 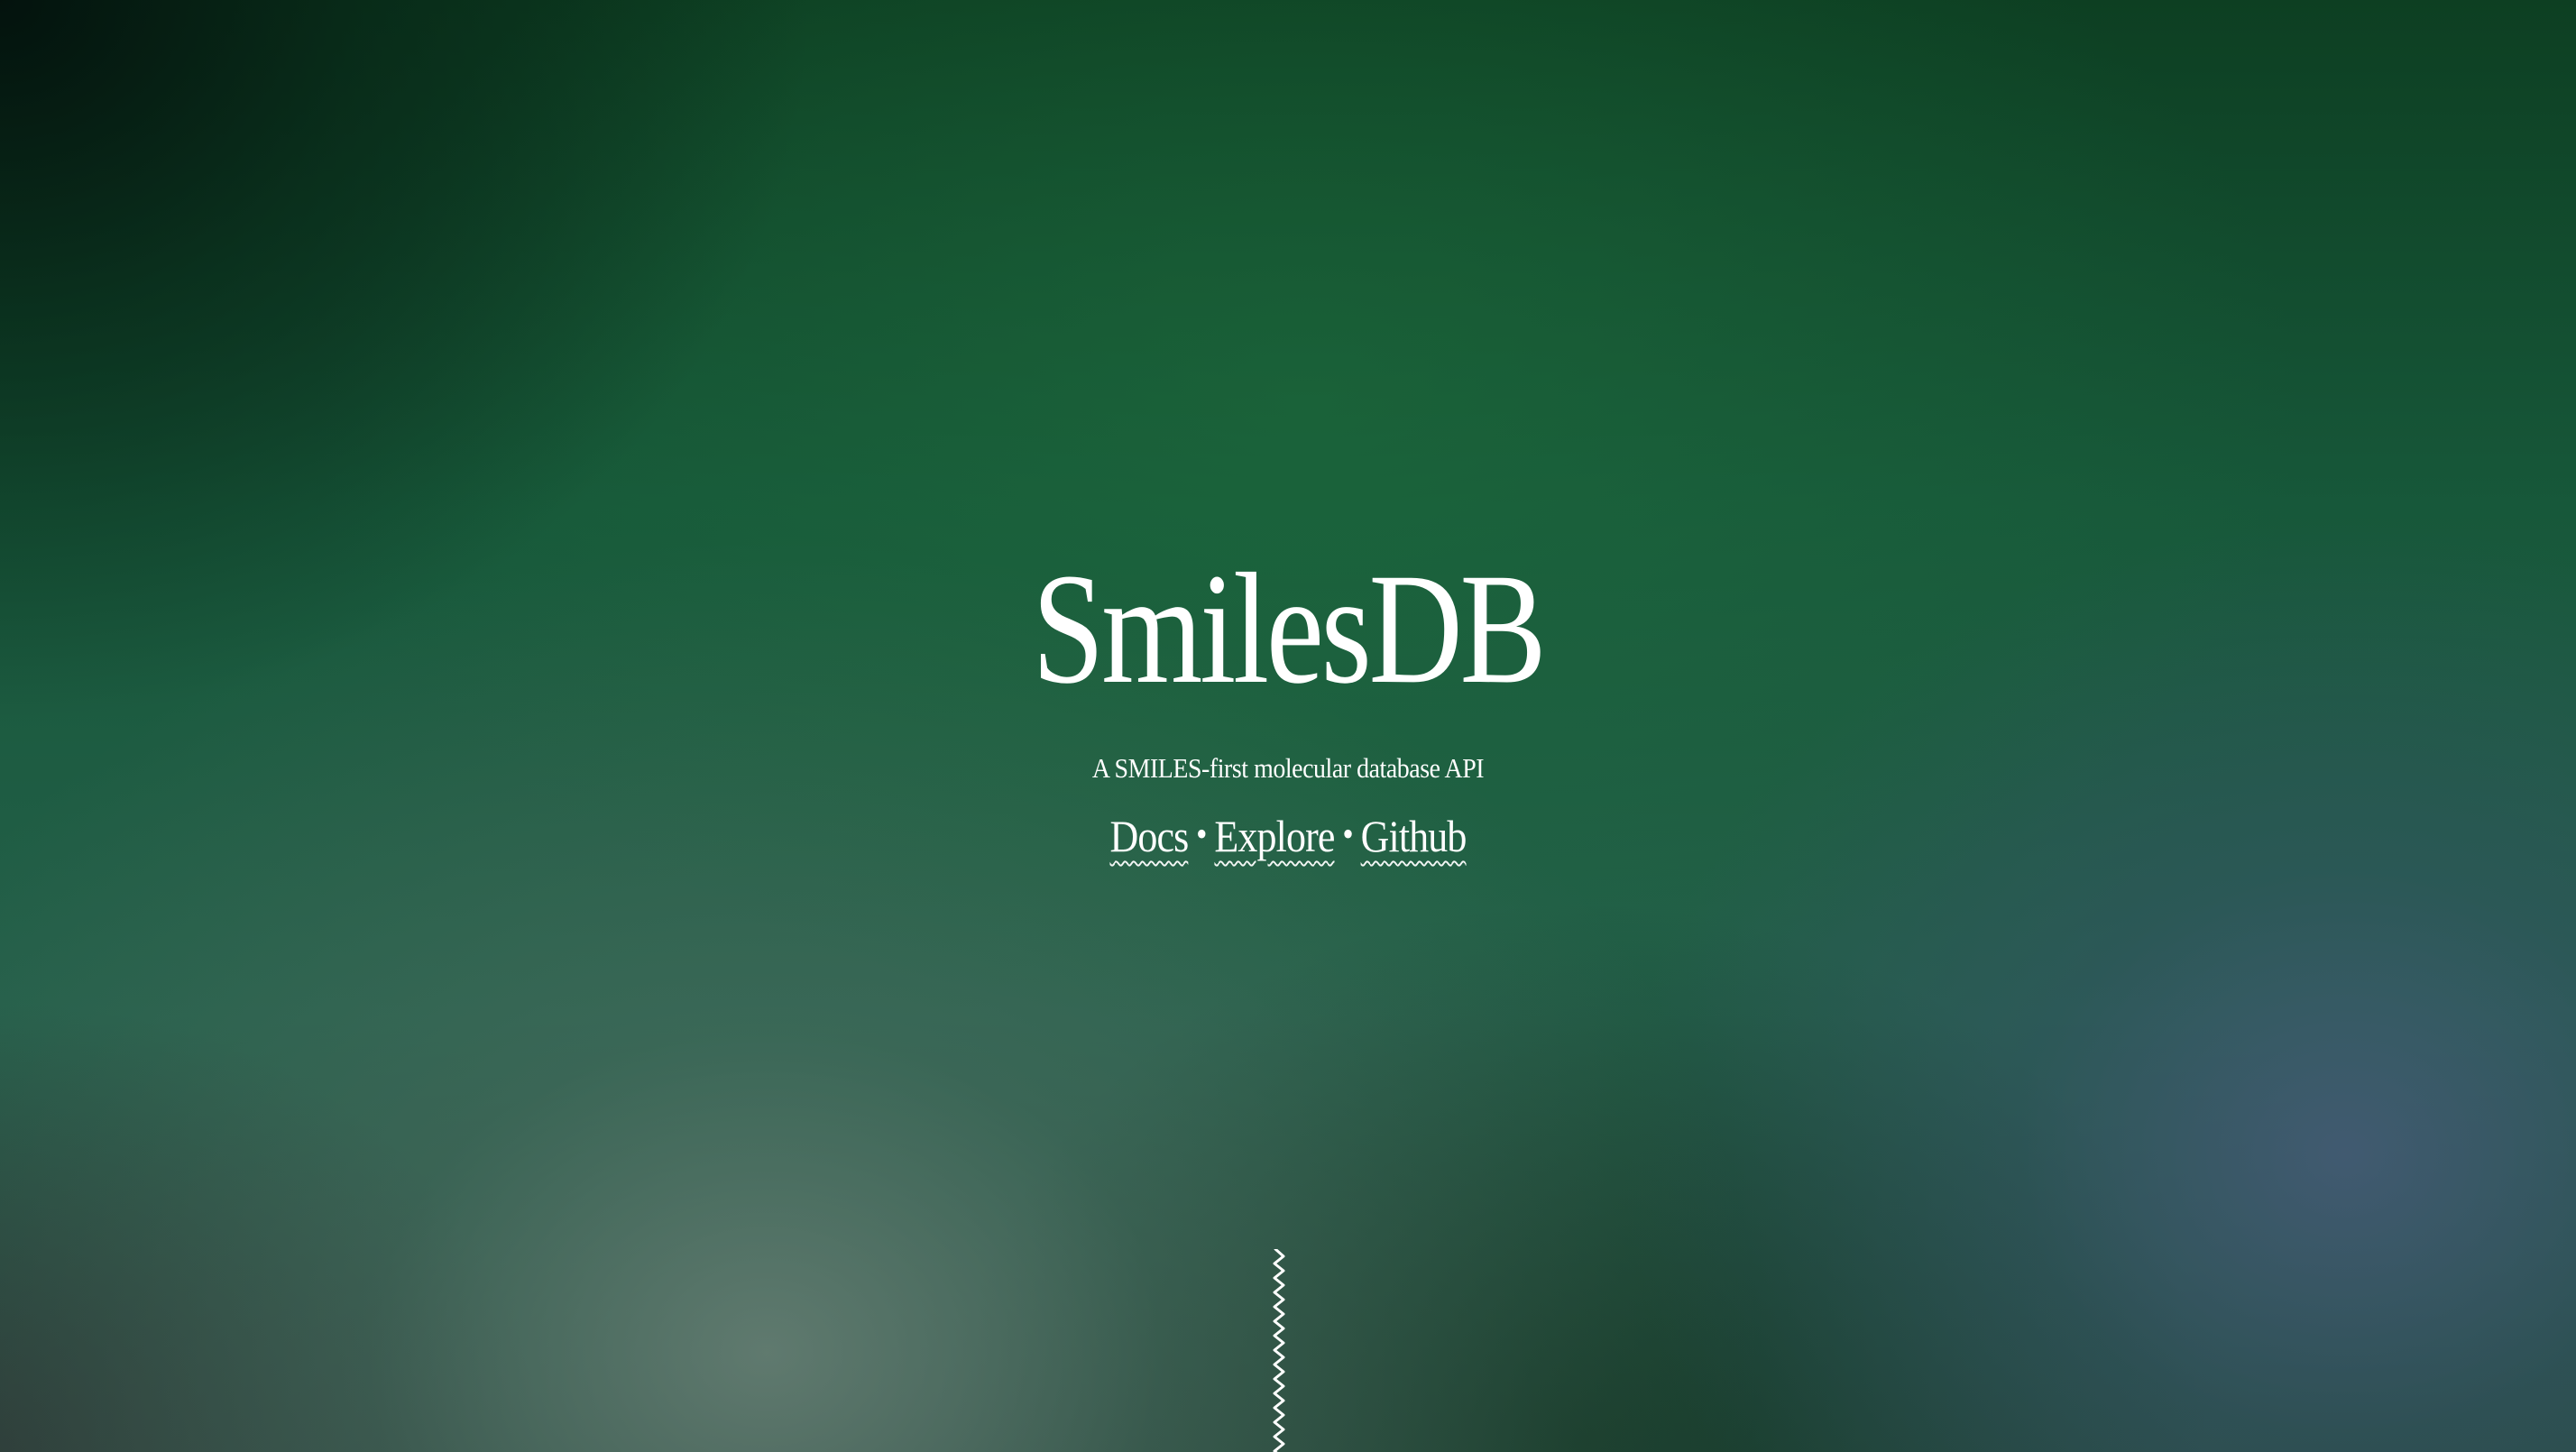 What do you see at coordinates (1274, 836) in the screenshot?
I see `explore-link: Explore` at bounding box center [1274, 836].